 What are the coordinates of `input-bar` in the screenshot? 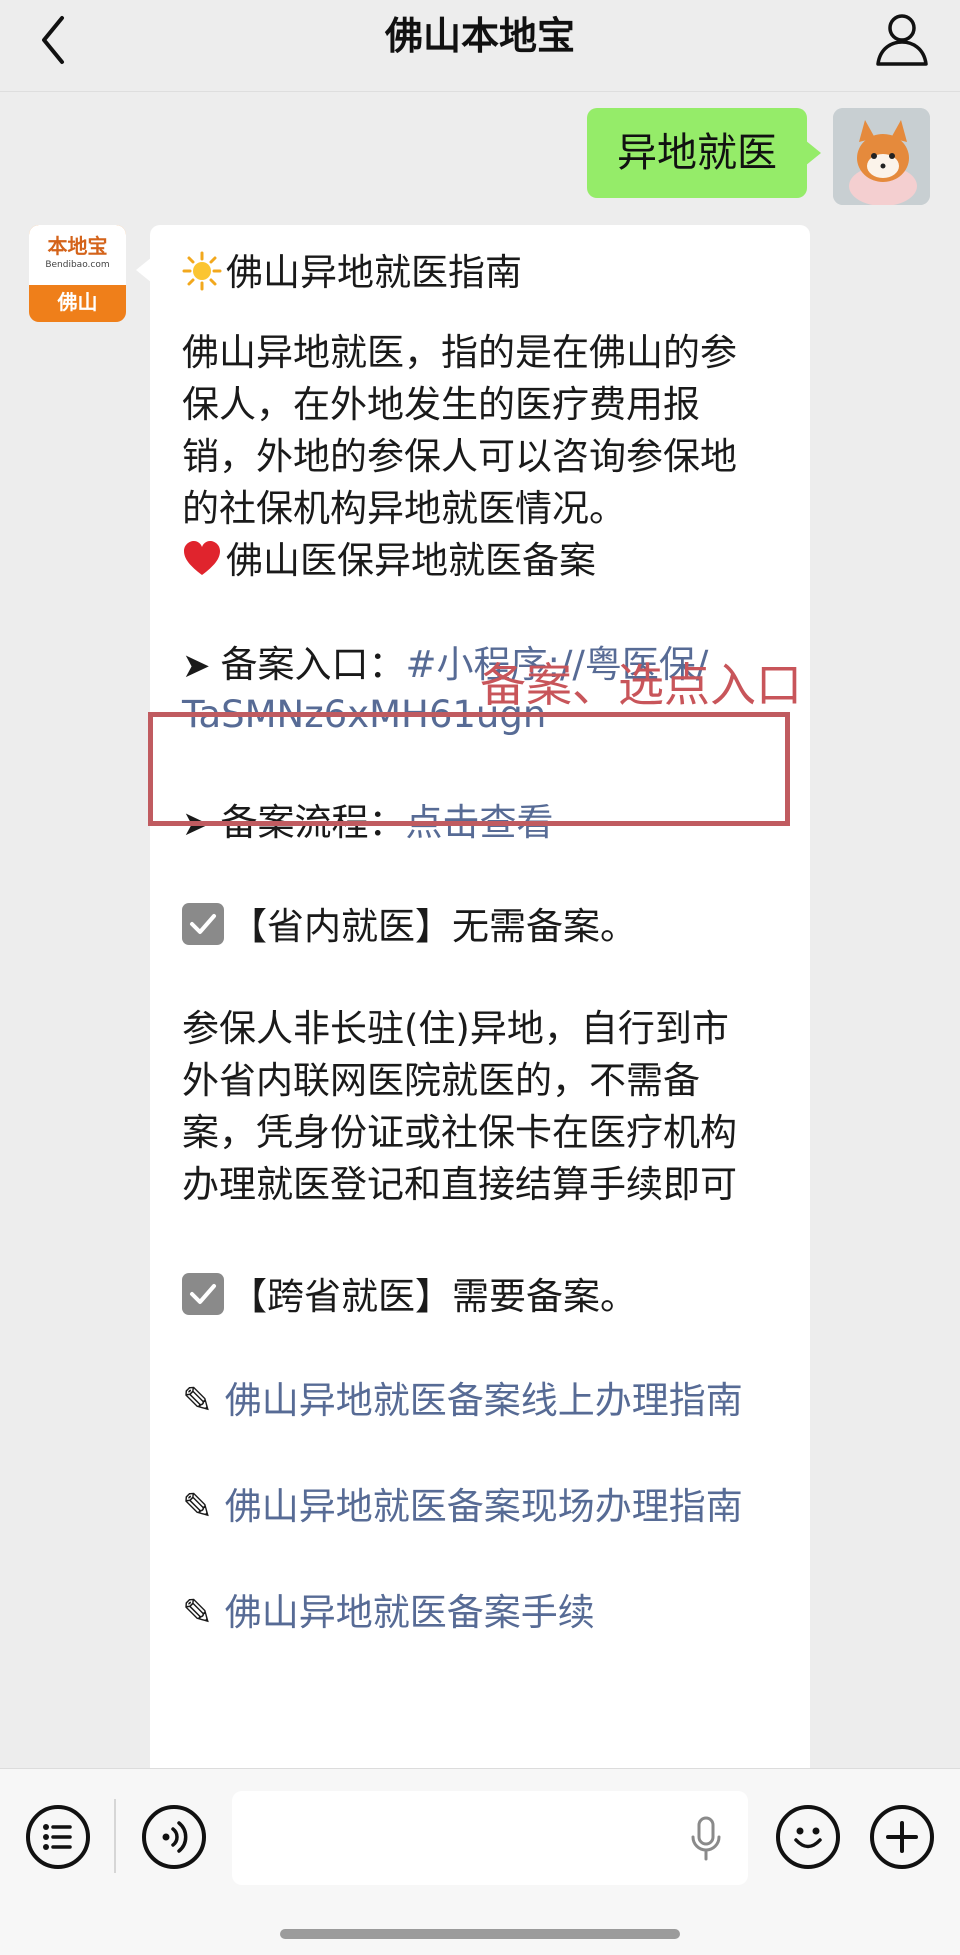 It's located at (480, 1861).